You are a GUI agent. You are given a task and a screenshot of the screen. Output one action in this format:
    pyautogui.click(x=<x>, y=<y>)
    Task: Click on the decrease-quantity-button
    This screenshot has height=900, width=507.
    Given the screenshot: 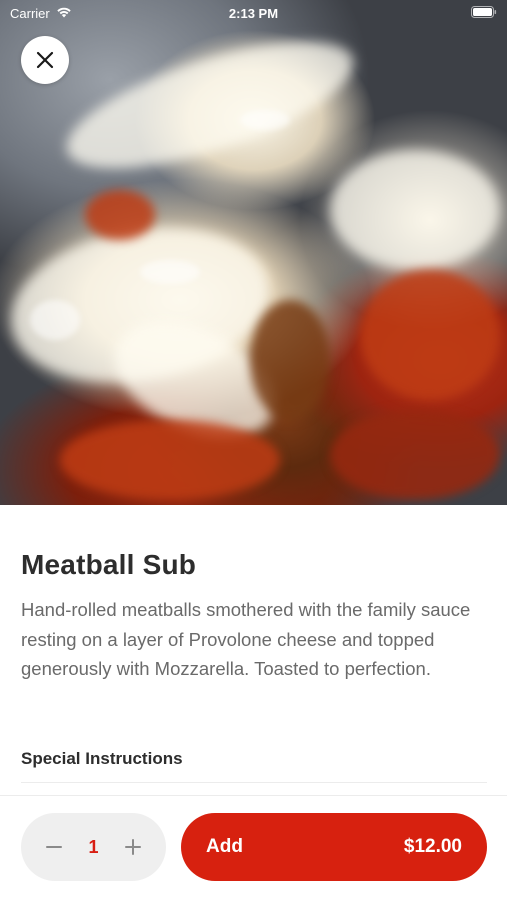 What is the action you would take?
    pyautogui.click(x=54, y=847)
    